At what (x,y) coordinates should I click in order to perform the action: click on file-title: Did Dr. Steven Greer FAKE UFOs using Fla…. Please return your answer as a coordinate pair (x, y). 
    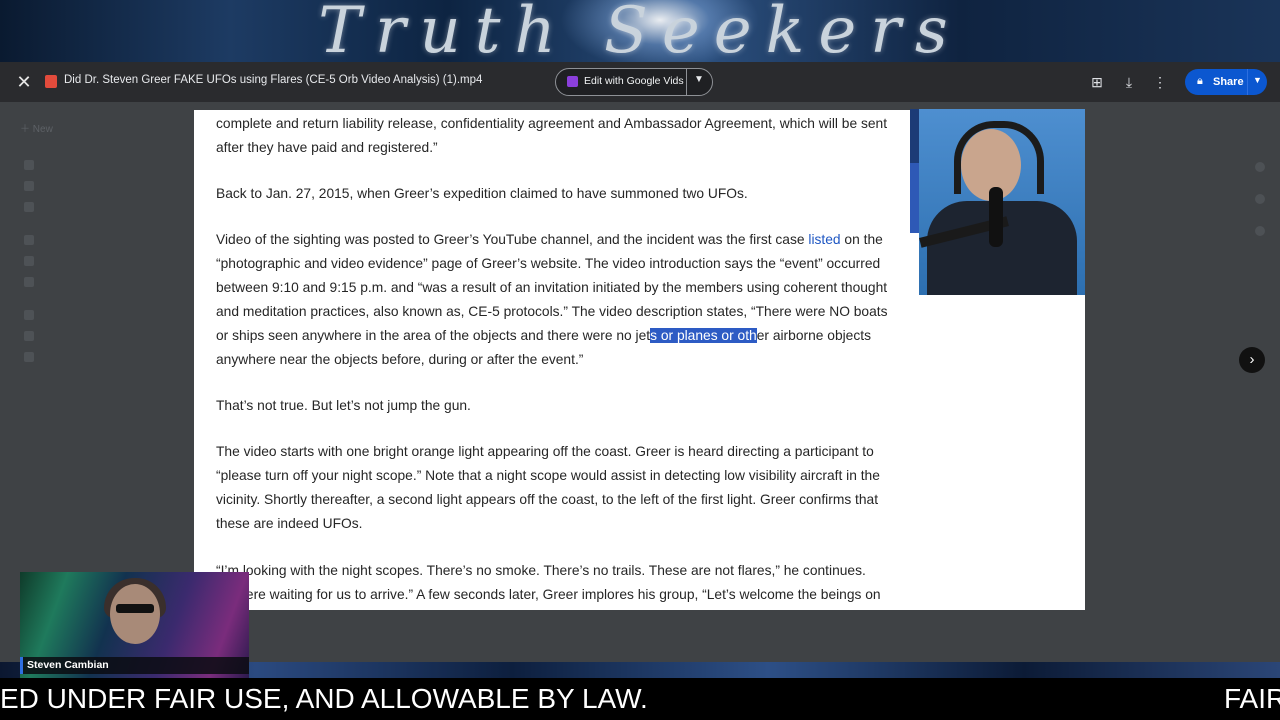
    Looking at the image, I should click on (273, 80).